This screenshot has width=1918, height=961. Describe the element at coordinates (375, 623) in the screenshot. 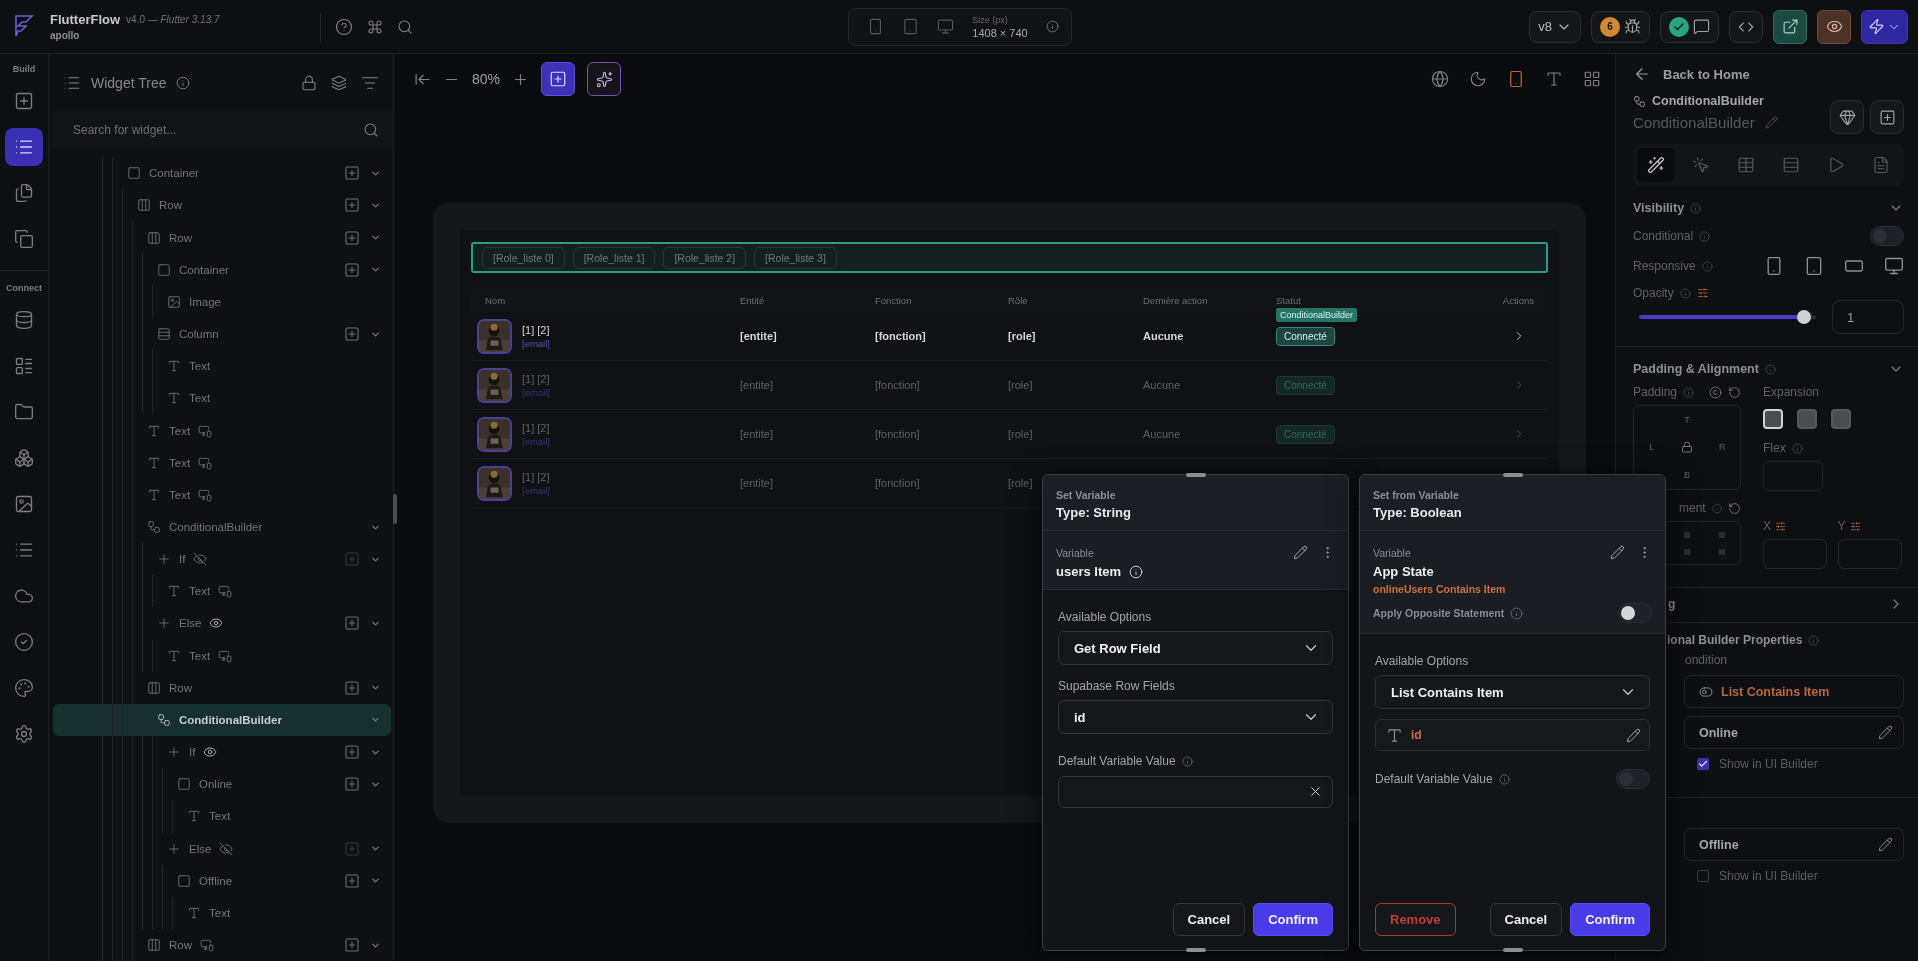

I see `caret-icon` at that location.